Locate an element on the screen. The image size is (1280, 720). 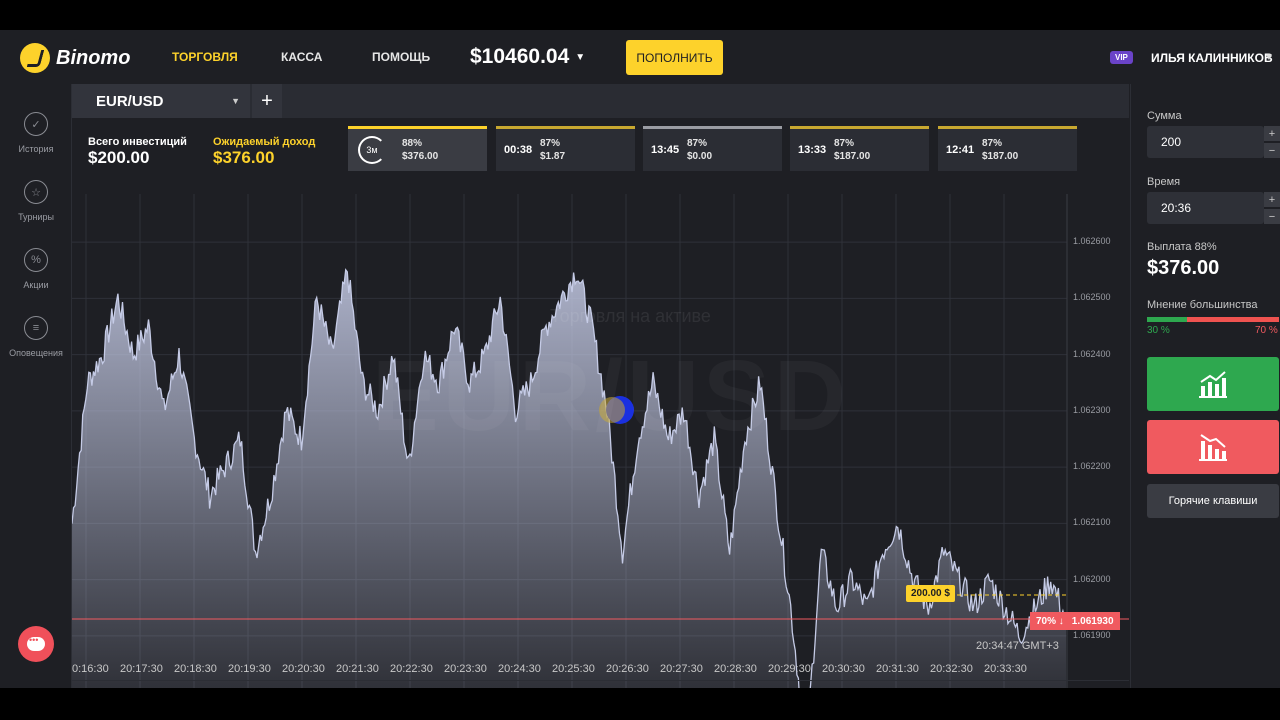
sentiment-bar is located at coordinates (1213, 319).